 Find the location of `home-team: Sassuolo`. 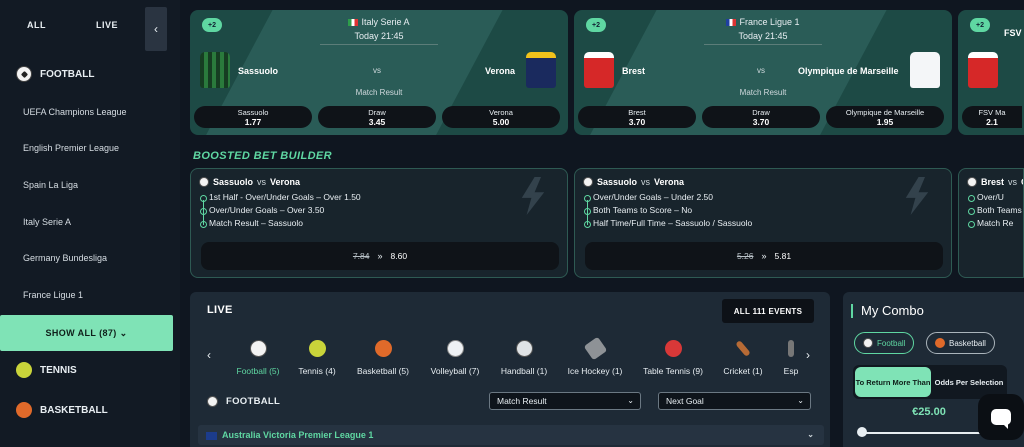

home-team: Sassuolo is located at coordinates (258, 71).